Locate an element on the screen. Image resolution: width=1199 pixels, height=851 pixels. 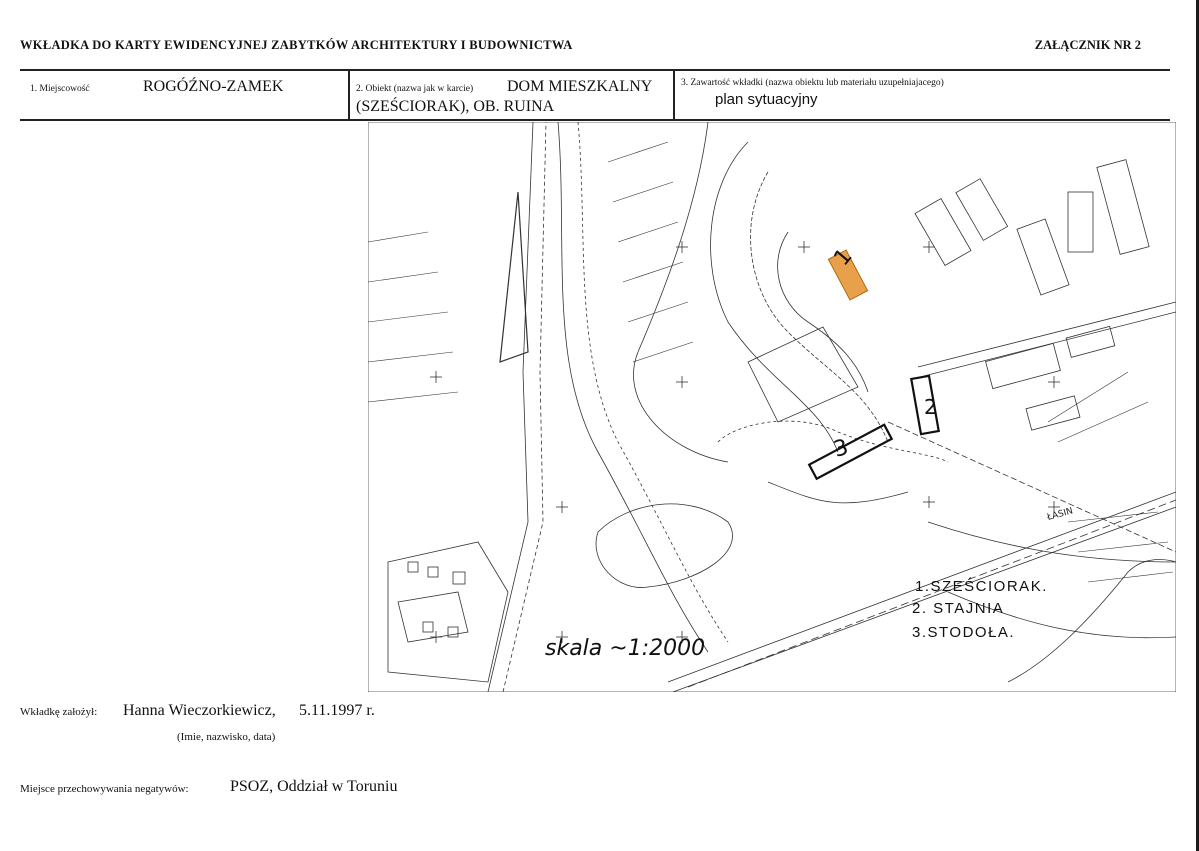
storage-label: Miejsce przechowywania negatywów: is located at coordinates (104, 789).